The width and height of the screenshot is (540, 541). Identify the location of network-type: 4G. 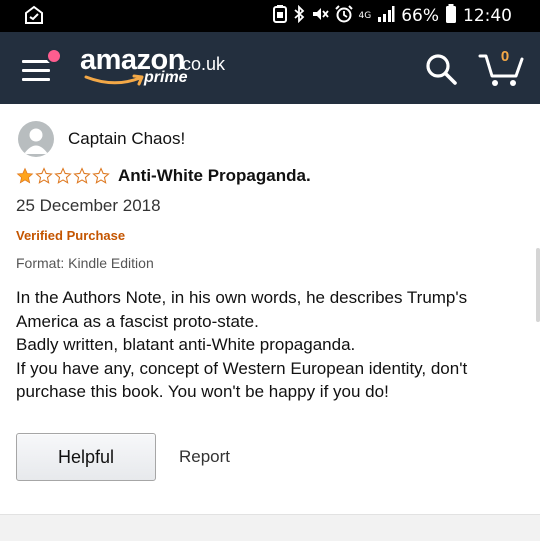
(365, 15).